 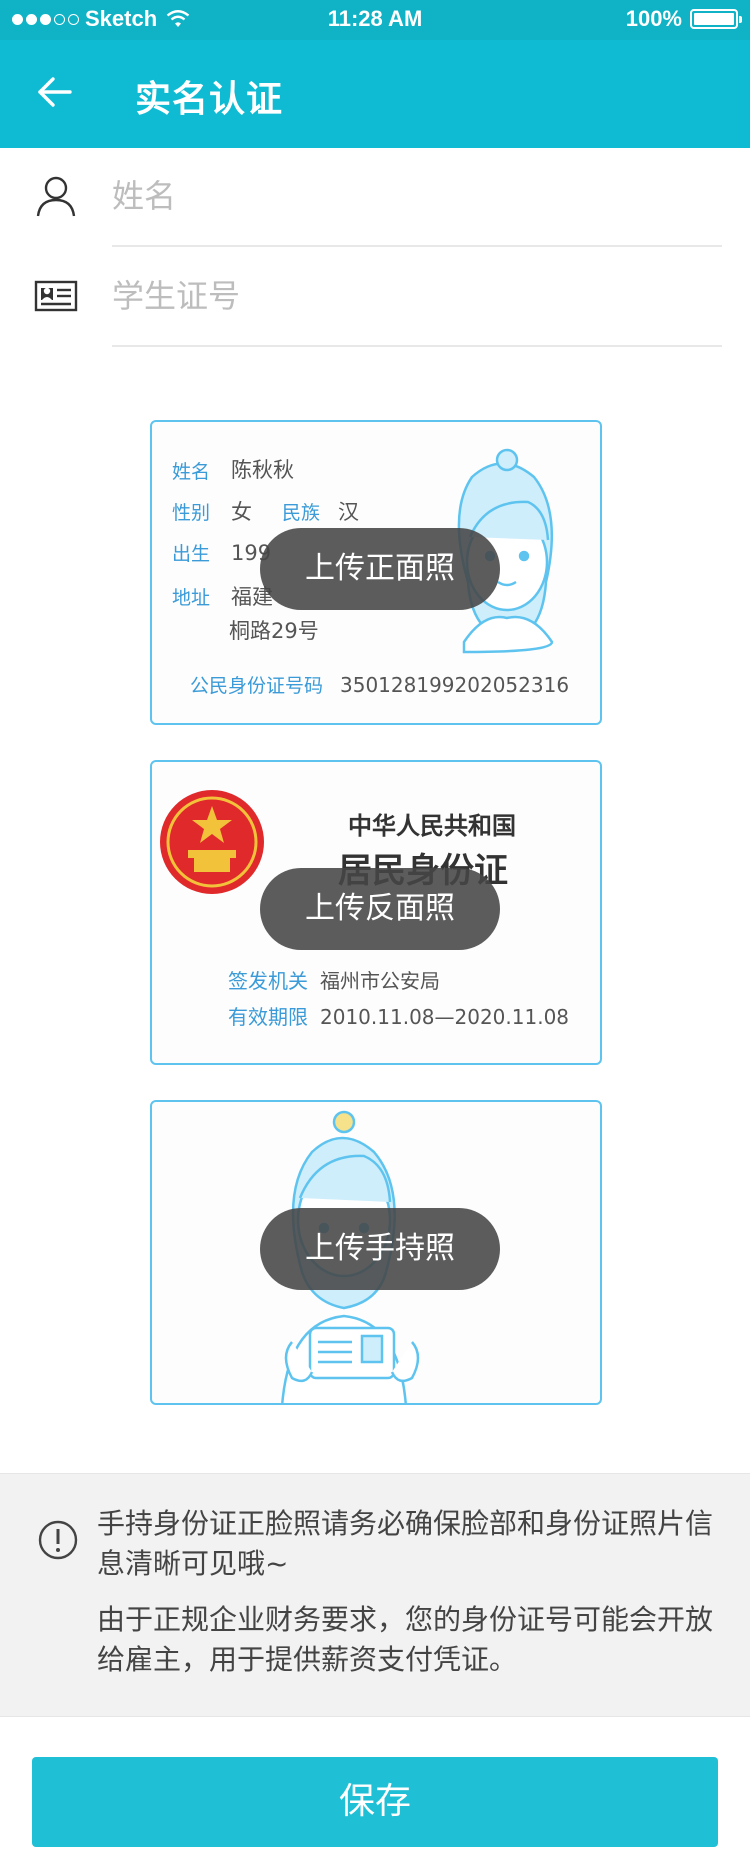 What do you see at coordinates (380, 909) in the screenshot?
I see `upload-back-button: 上传反面照` at bounding box center [380, 909].